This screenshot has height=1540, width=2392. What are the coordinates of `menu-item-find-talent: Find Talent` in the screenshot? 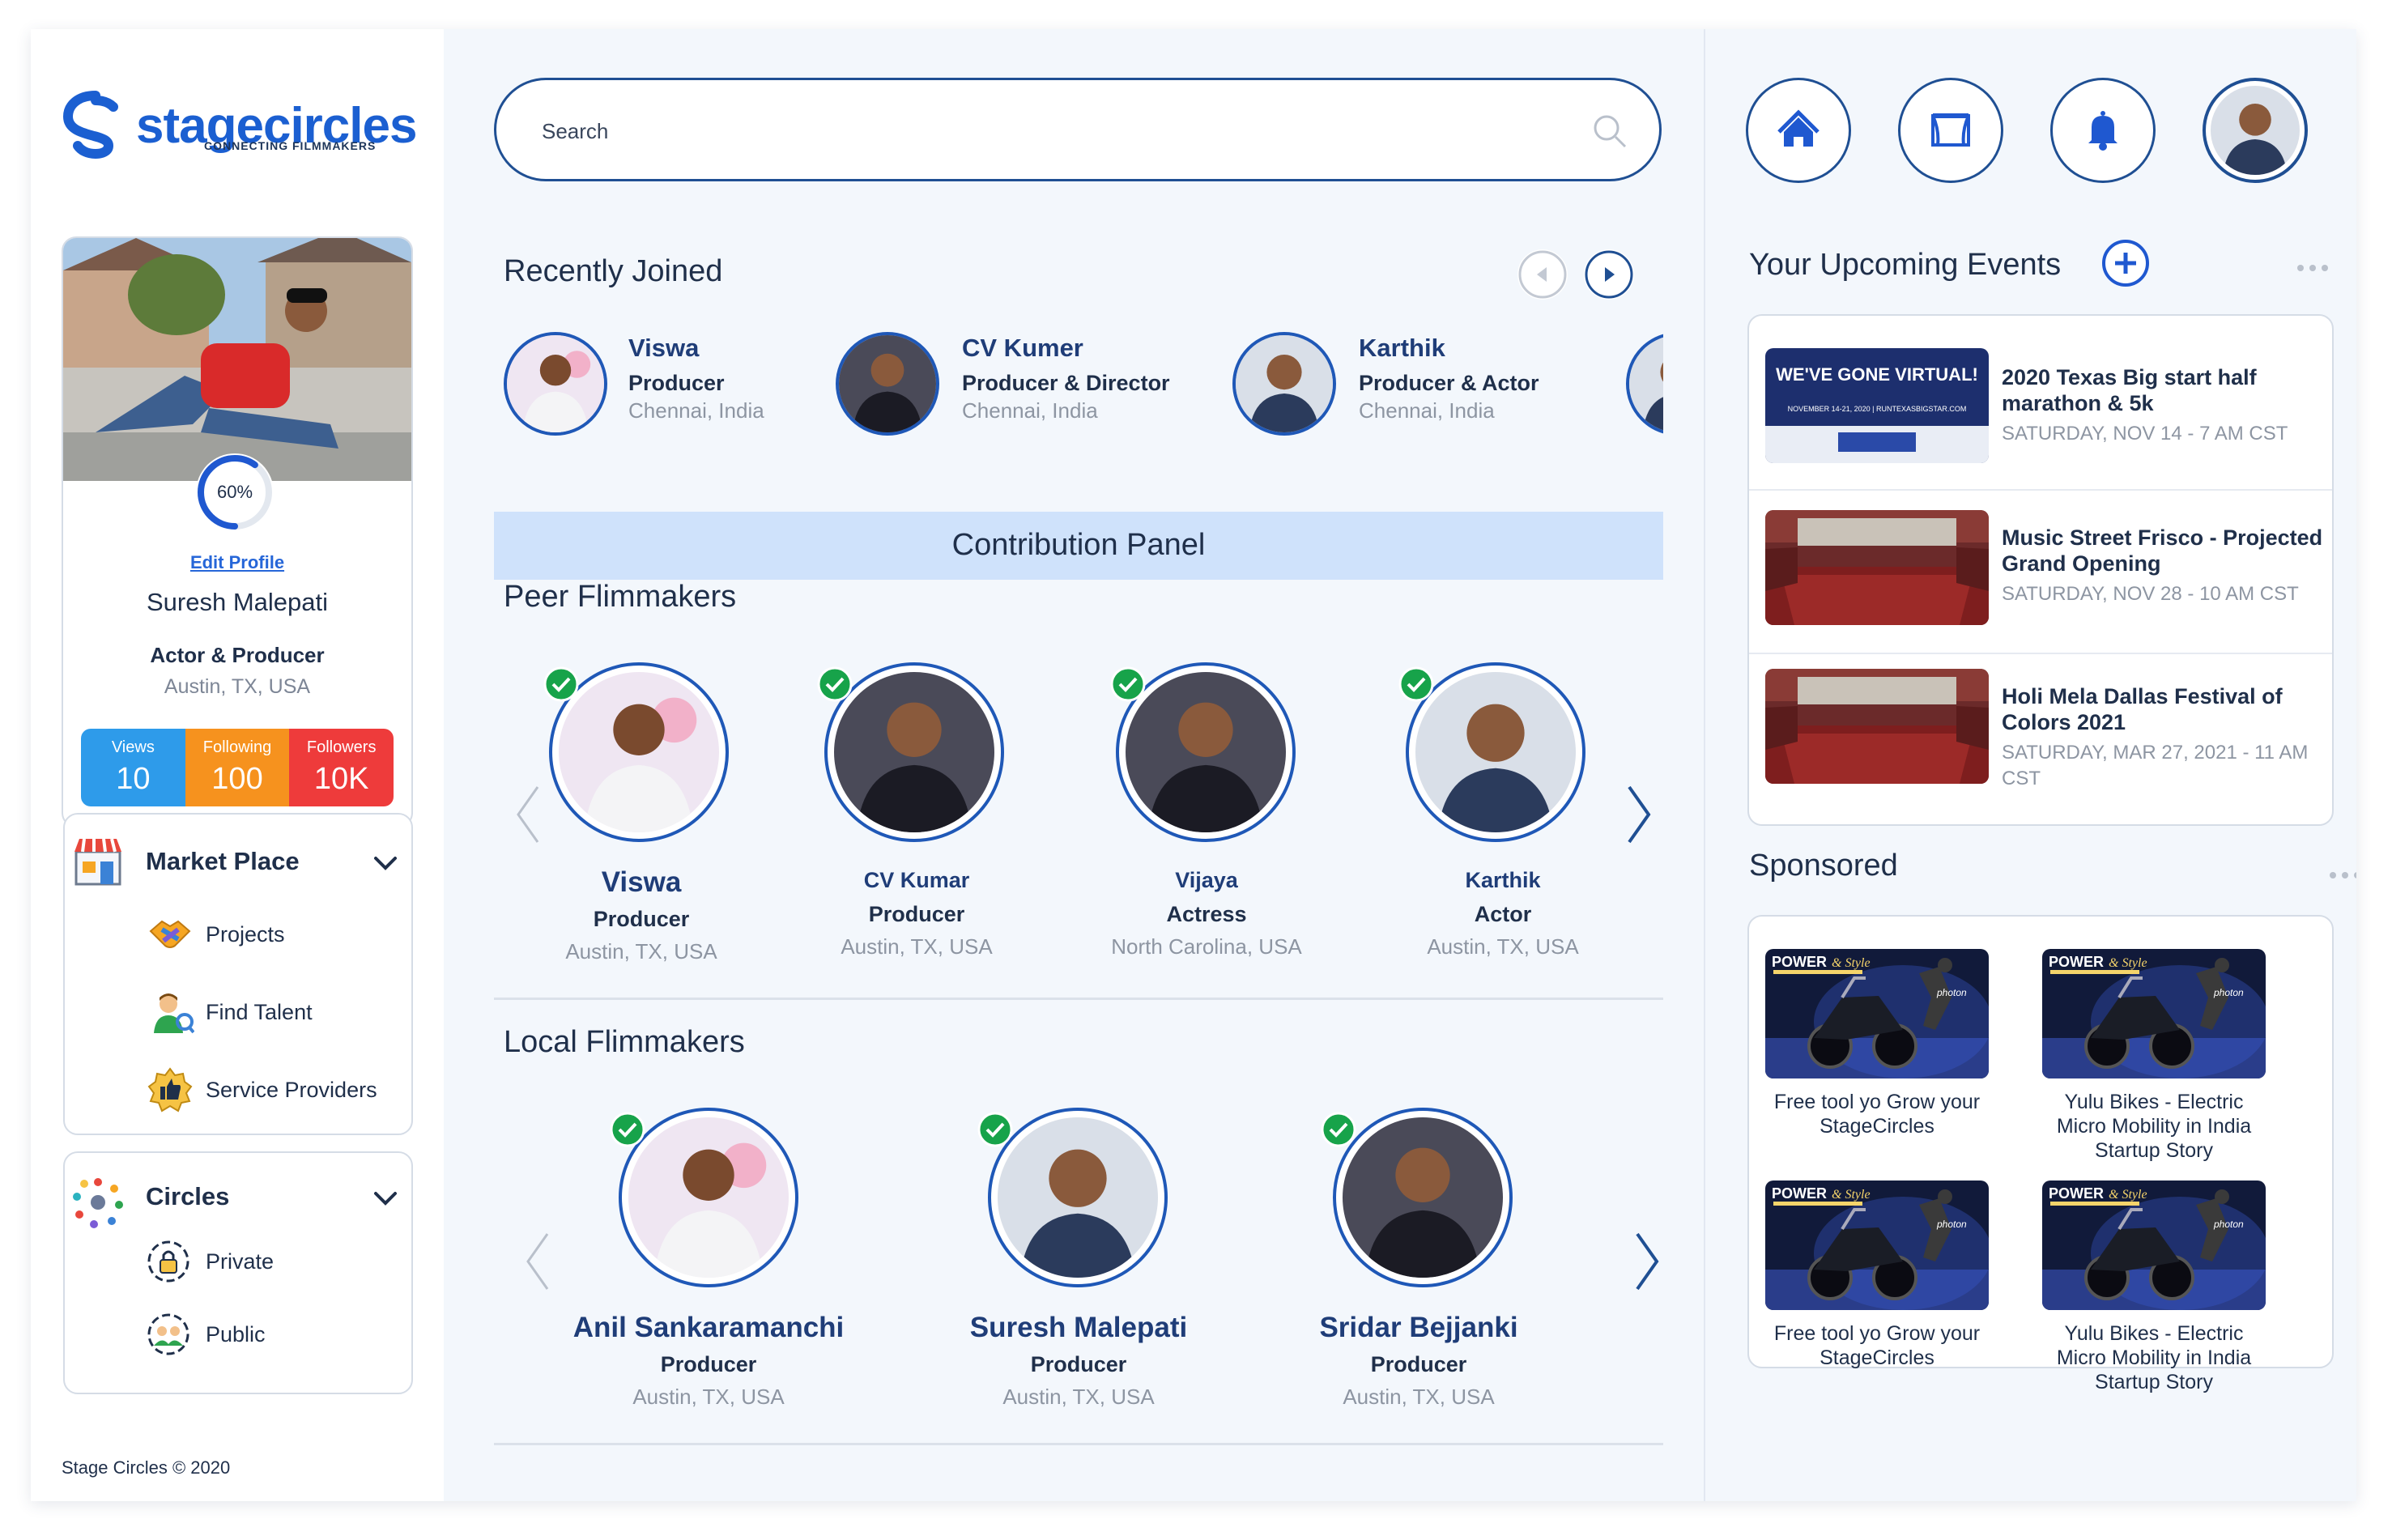 It's located at (229, 1012).